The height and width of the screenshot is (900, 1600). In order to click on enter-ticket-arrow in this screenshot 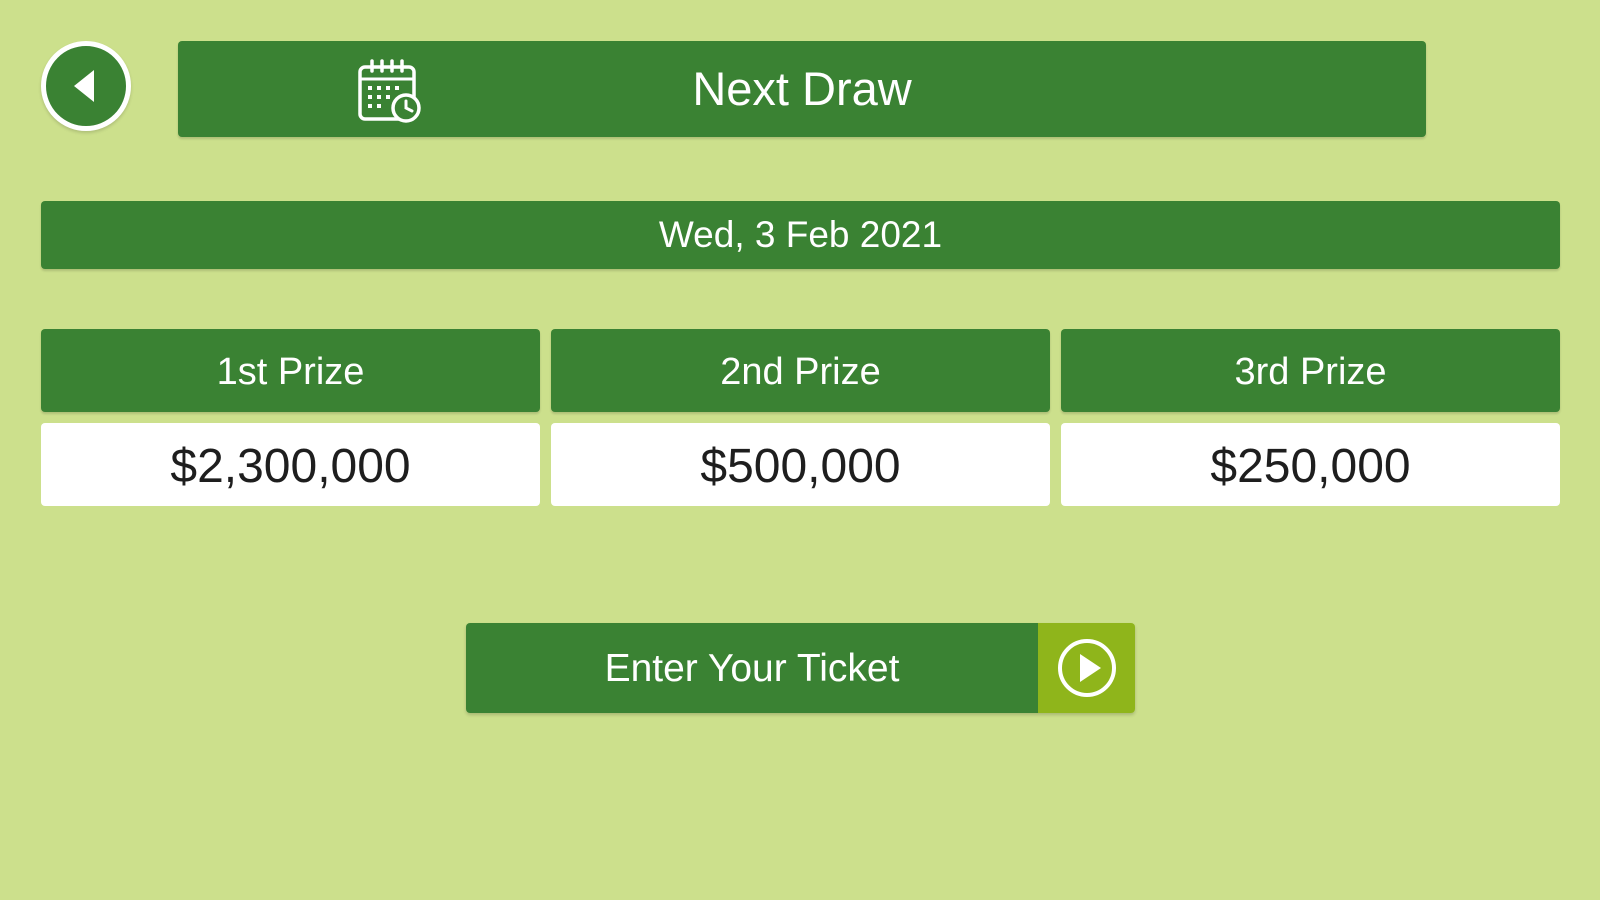, I will do `click(1086, 668)`.